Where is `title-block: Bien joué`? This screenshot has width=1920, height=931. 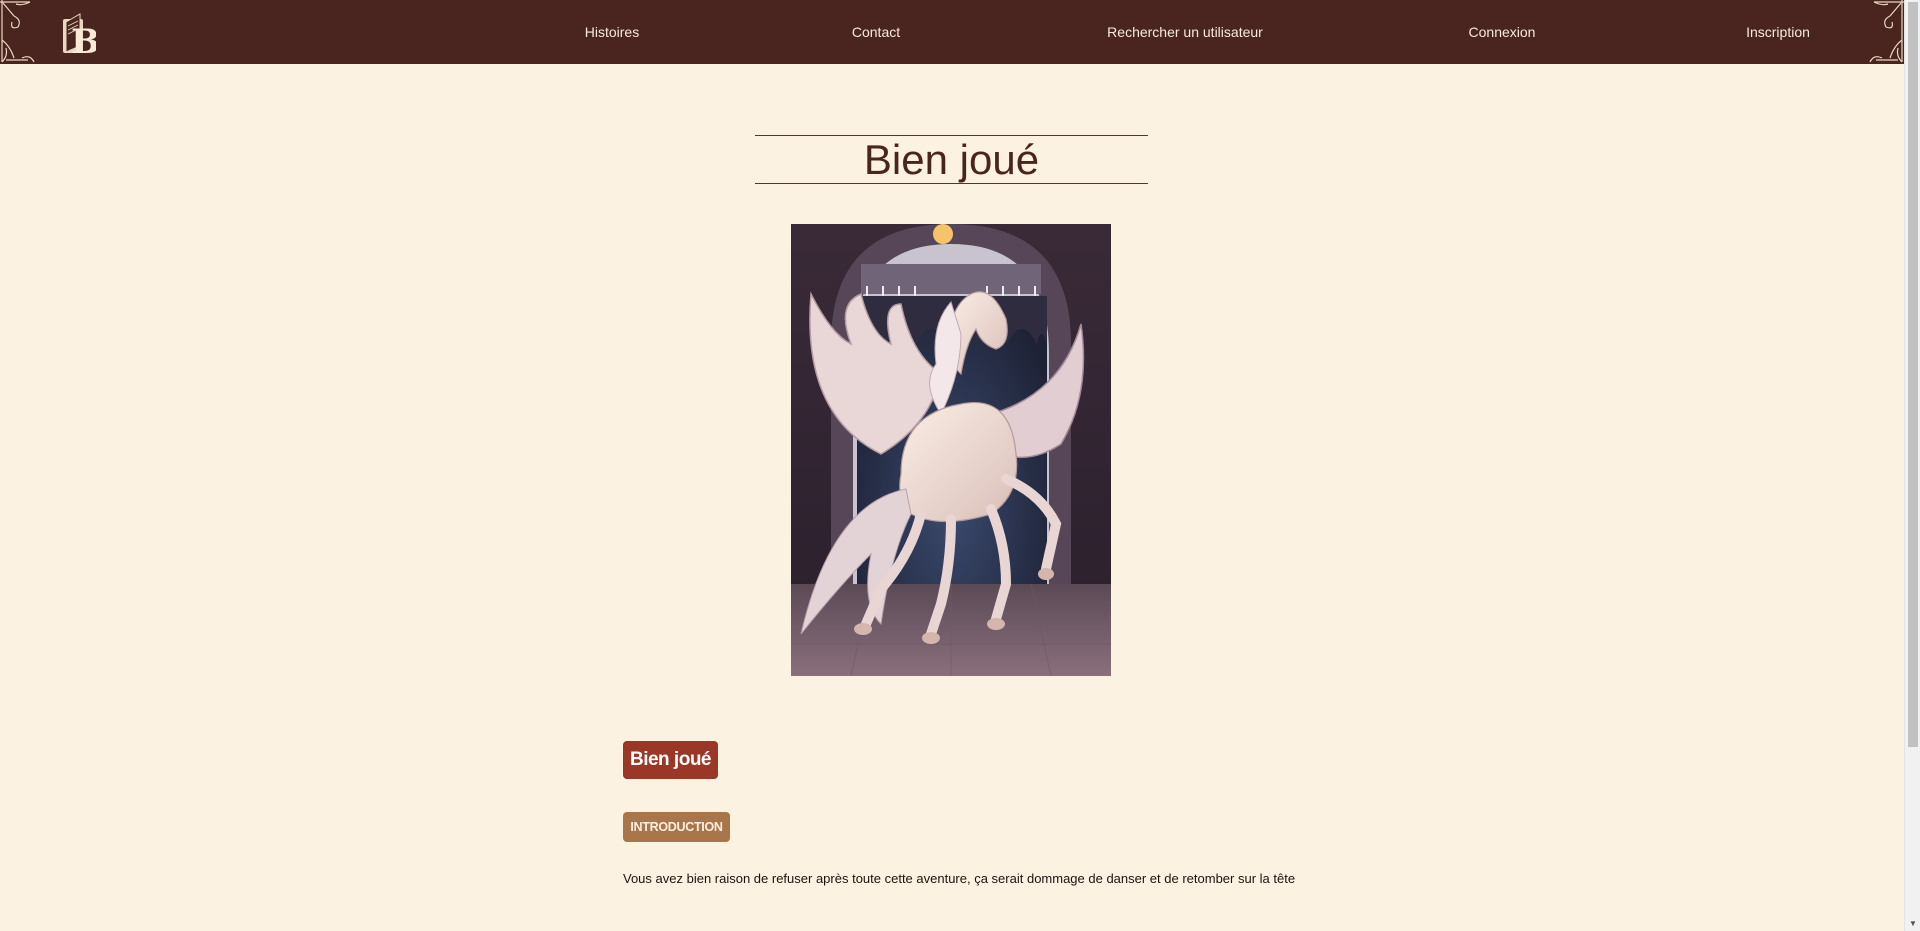
title-block: Bien joué is located at coordinates (951, 159).